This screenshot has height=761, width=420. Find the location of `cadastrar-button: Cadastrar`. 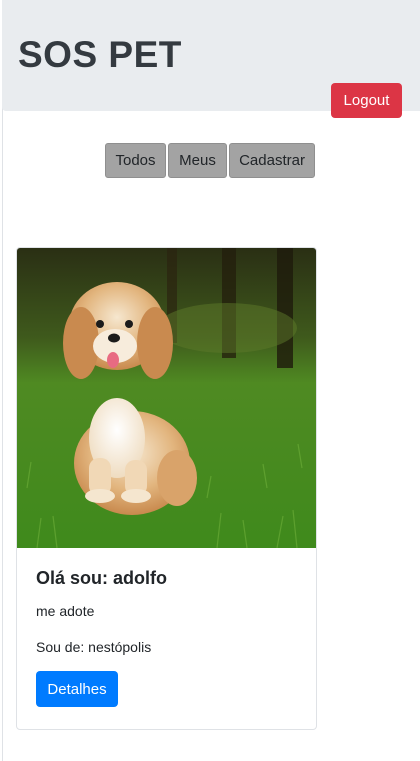

cadastrar-button: Cadastrar is located at coordinates (272, 160).